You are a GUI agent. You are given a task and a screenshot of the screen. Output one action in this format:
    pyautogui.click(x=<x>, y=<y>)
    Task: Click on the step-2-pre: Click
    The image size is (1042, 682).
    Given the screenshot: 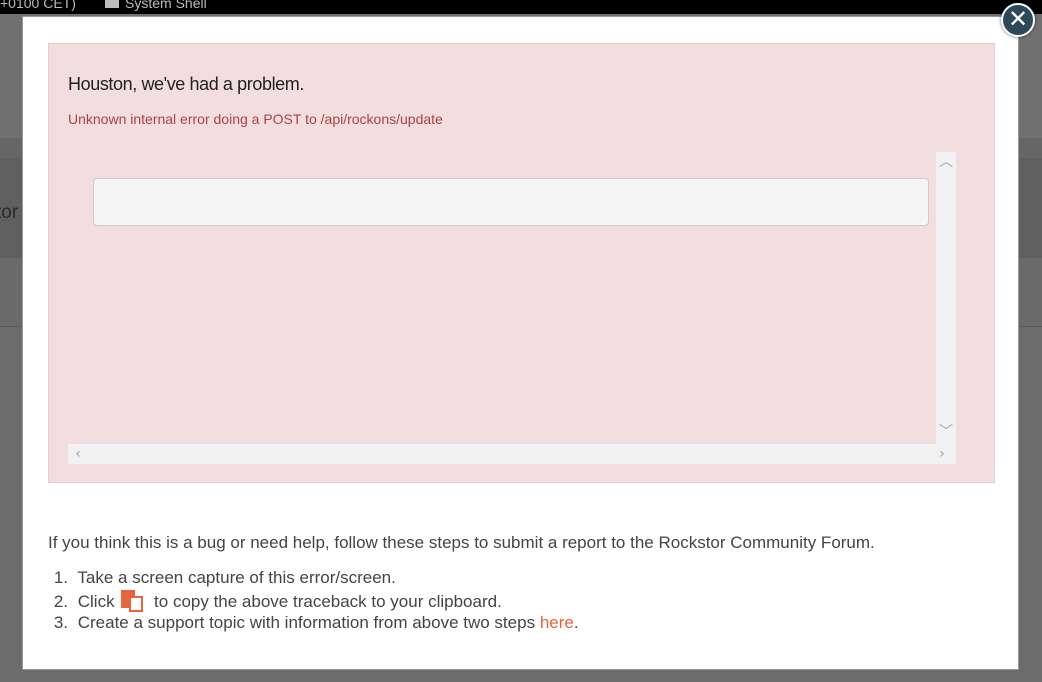 What is the action you would take?
    pyautogui.click(x=96, y=601)
    